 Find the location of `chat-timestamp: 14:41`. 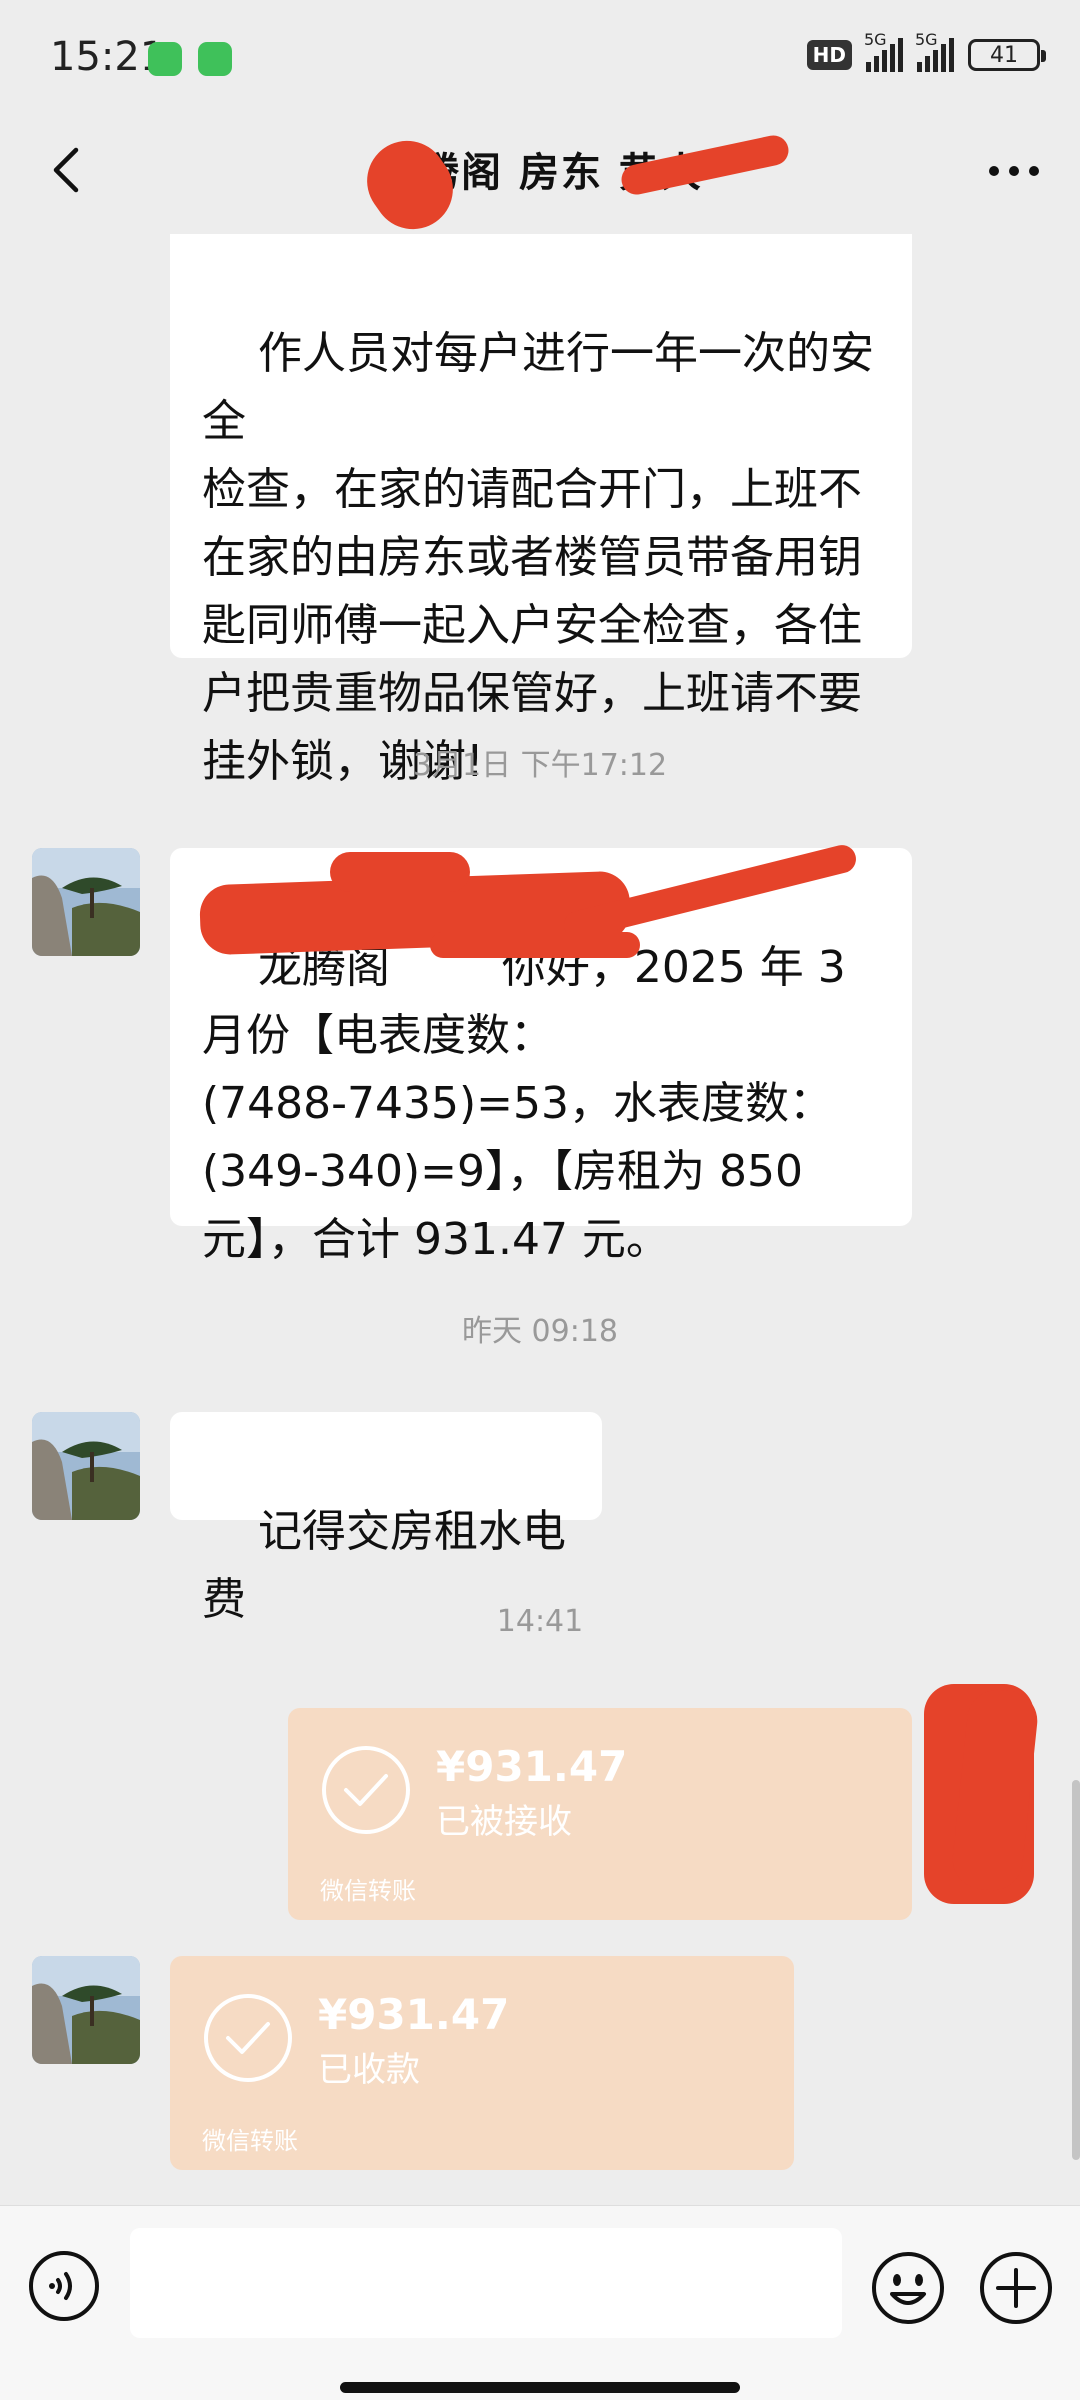

chat-timestamp: 14:41 is located at coordinates (540, 1621).